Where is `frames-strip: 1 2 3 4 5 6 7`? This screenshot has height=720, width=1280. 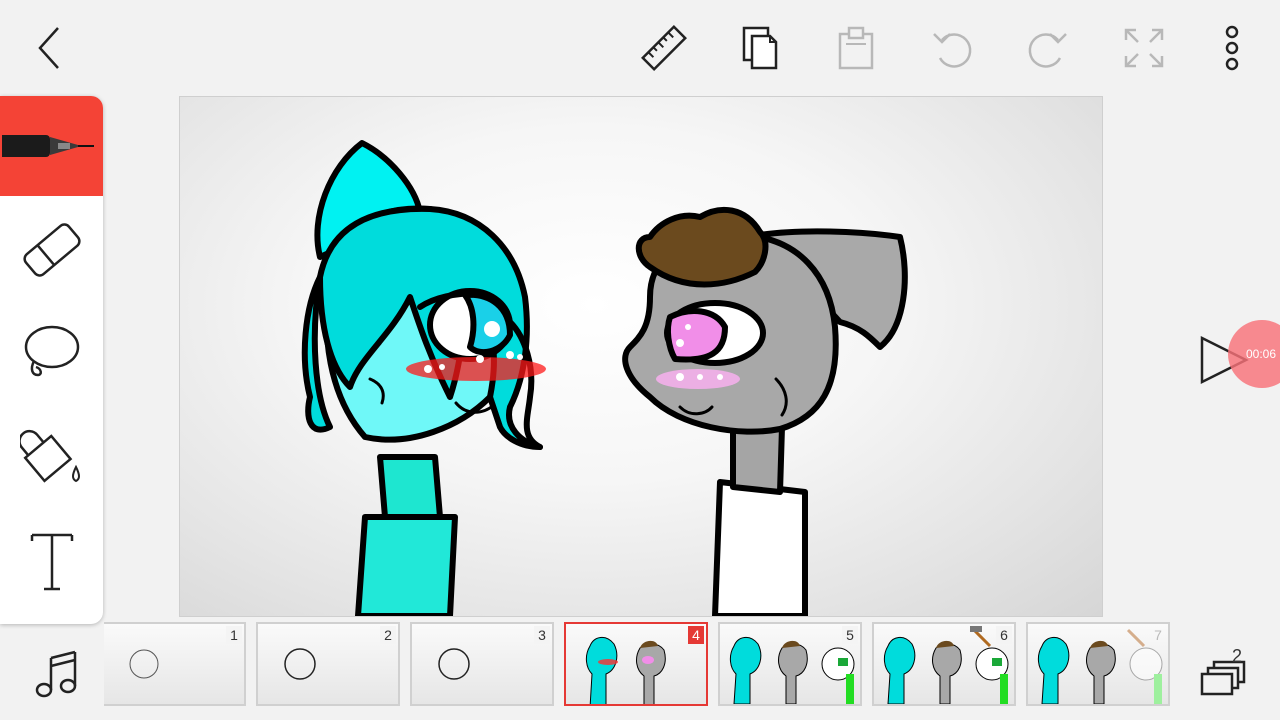
frames-strip: 1 2 3 4 5 6 7 is located at coordinates (637, 665).